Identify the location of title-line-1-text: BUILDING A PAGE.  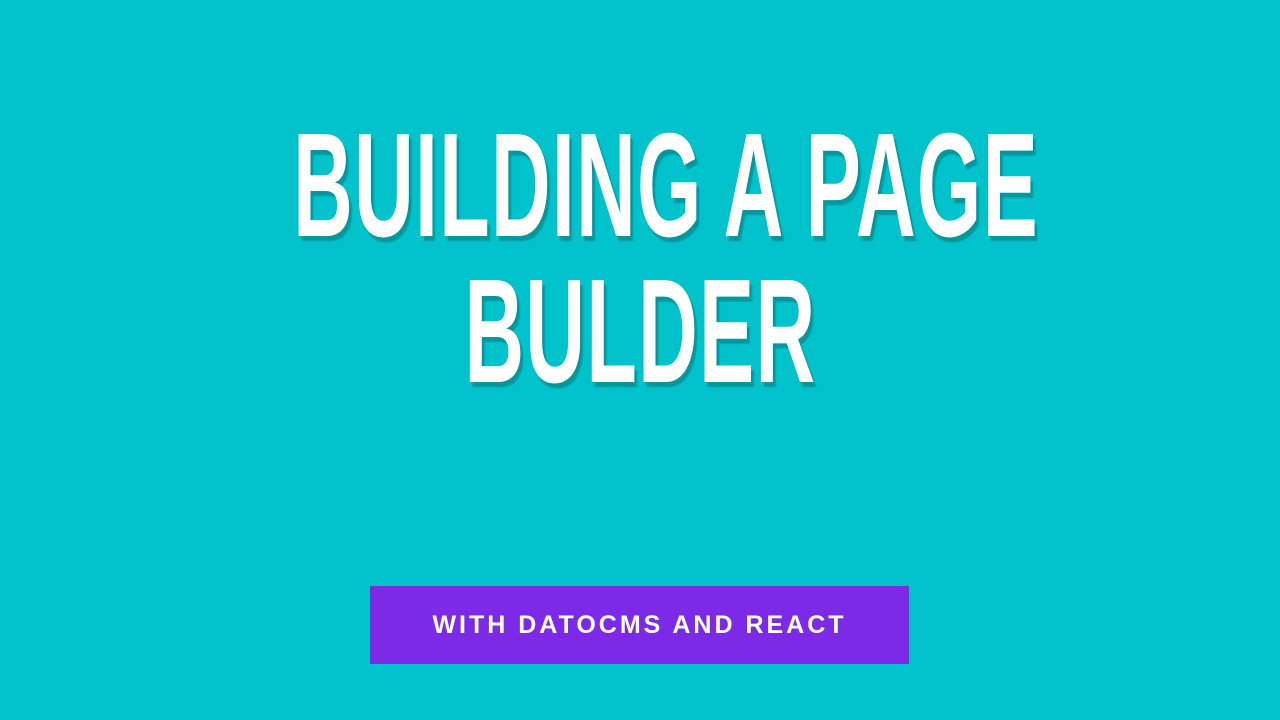
(666, 185).